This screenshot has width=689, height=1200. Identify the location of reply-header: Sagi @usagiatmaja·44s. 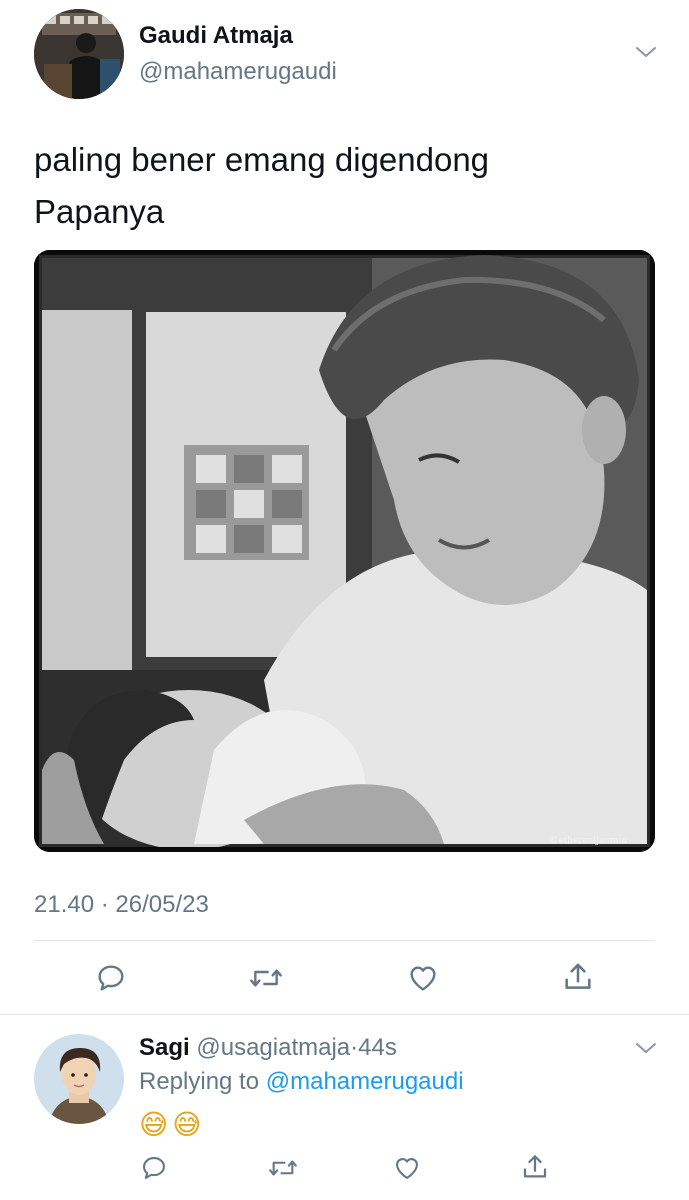
(268, 1048).